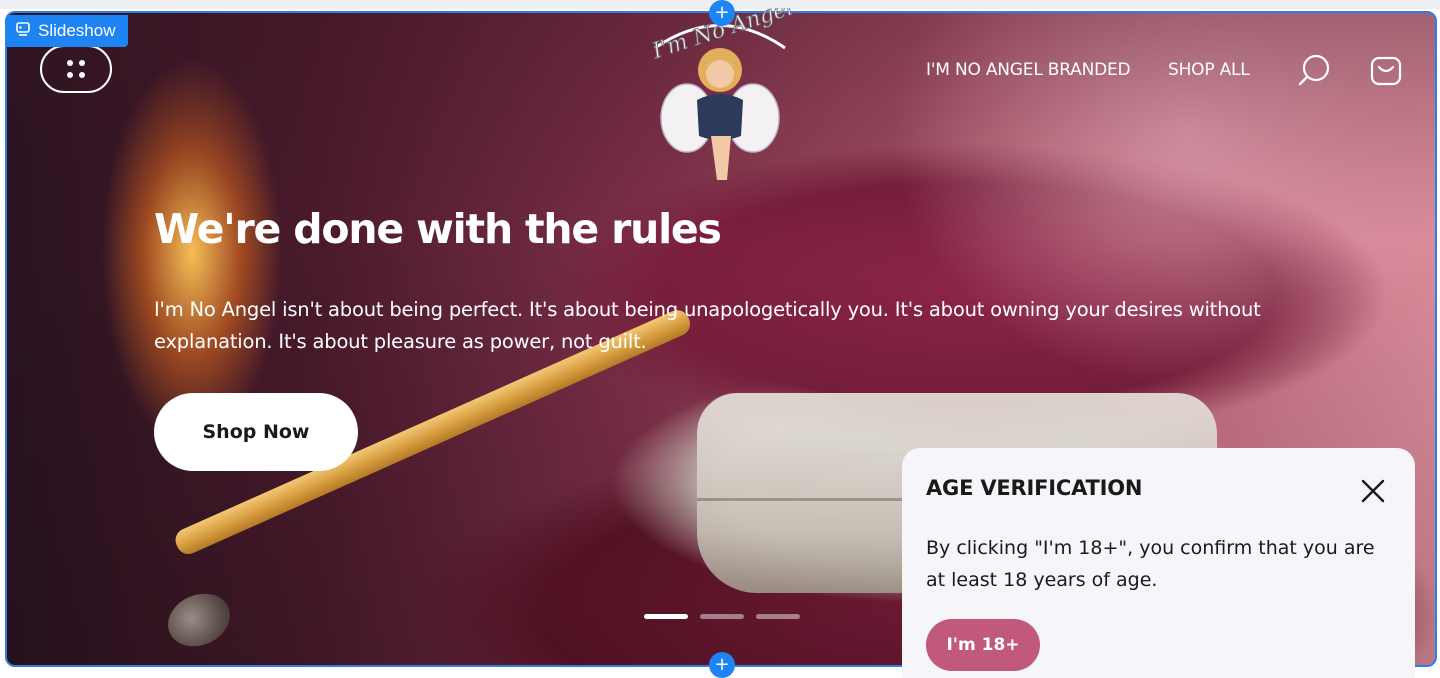 The width and height of the screenshot is (1440, 678). Describe the element at coordinates (722, 665) in the screenshot. I see `add-section-below-button: +` at that location.